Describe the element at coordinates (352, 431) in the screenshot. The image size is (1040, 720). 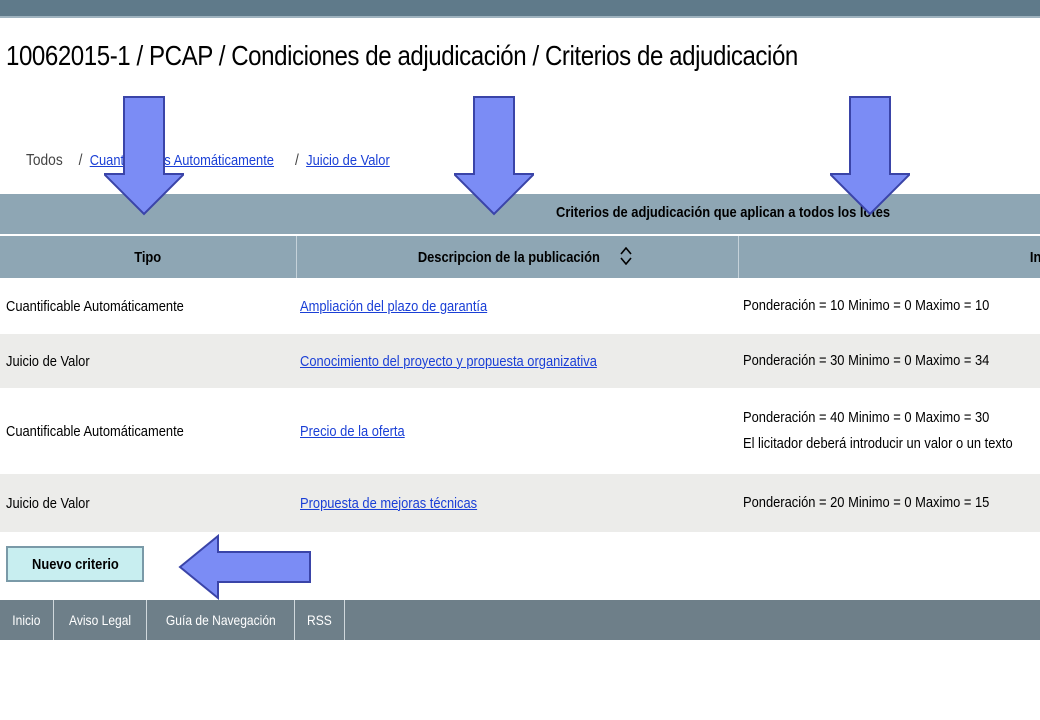
I see `row-descripcion-link: Precio de la oferta` at that location.